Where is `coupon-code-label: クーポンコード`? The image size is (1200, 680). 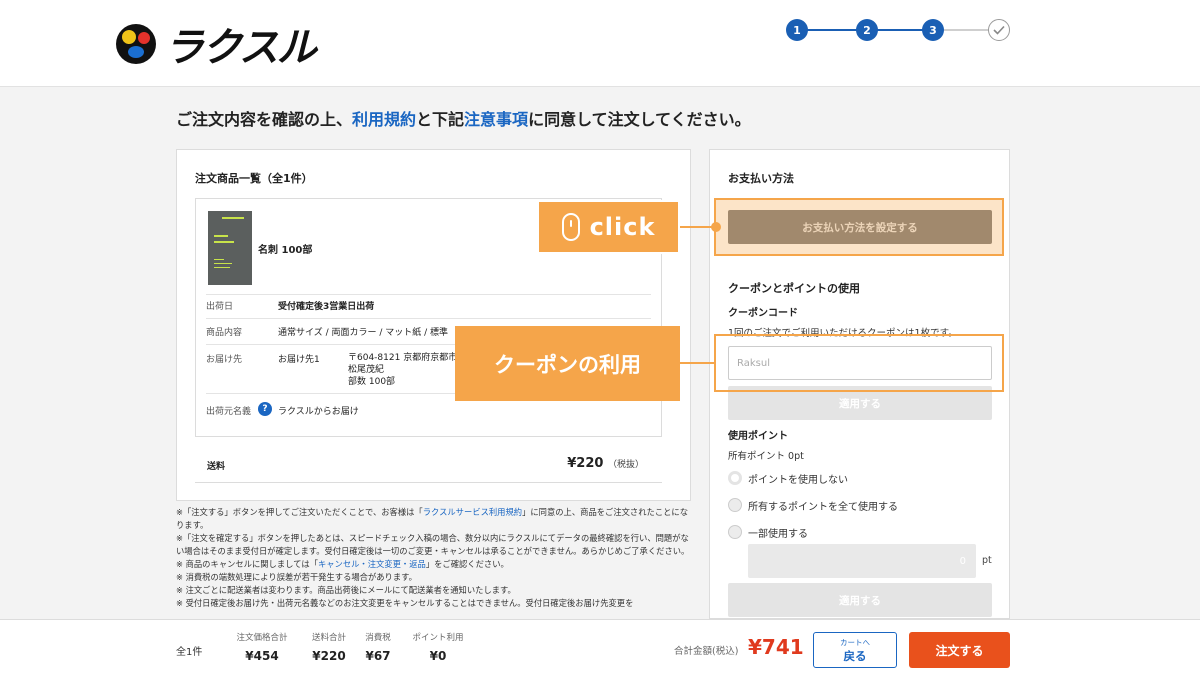 coupon-code-label: クーポンコード is located at coordinates (763, 313).